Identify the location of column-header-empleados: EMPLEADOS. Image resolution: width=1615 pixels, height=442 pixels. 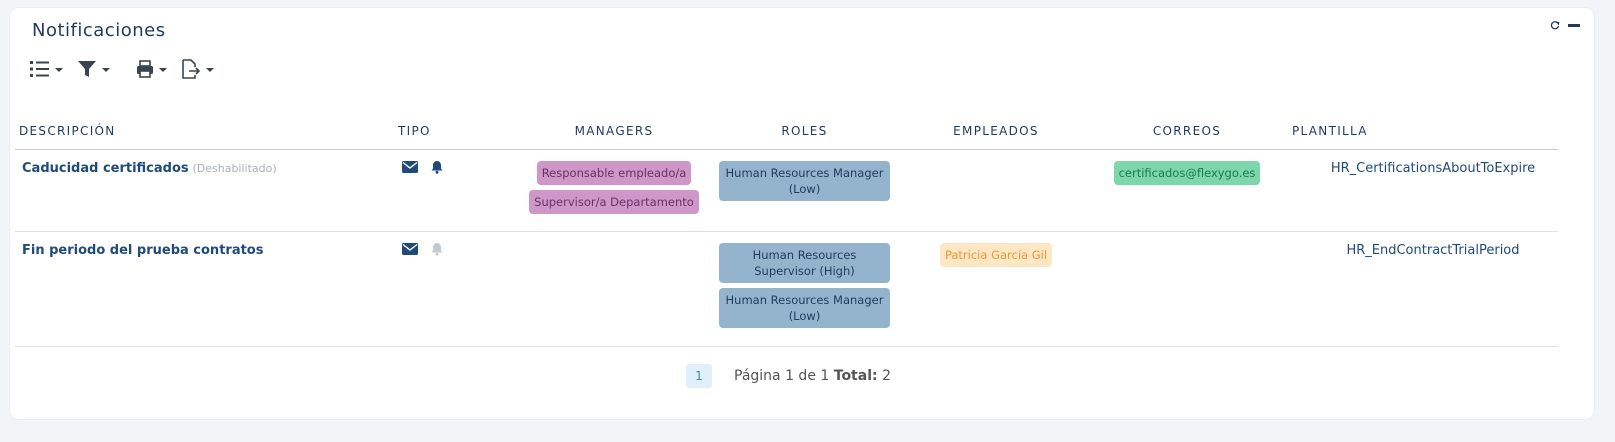
(996, 131).